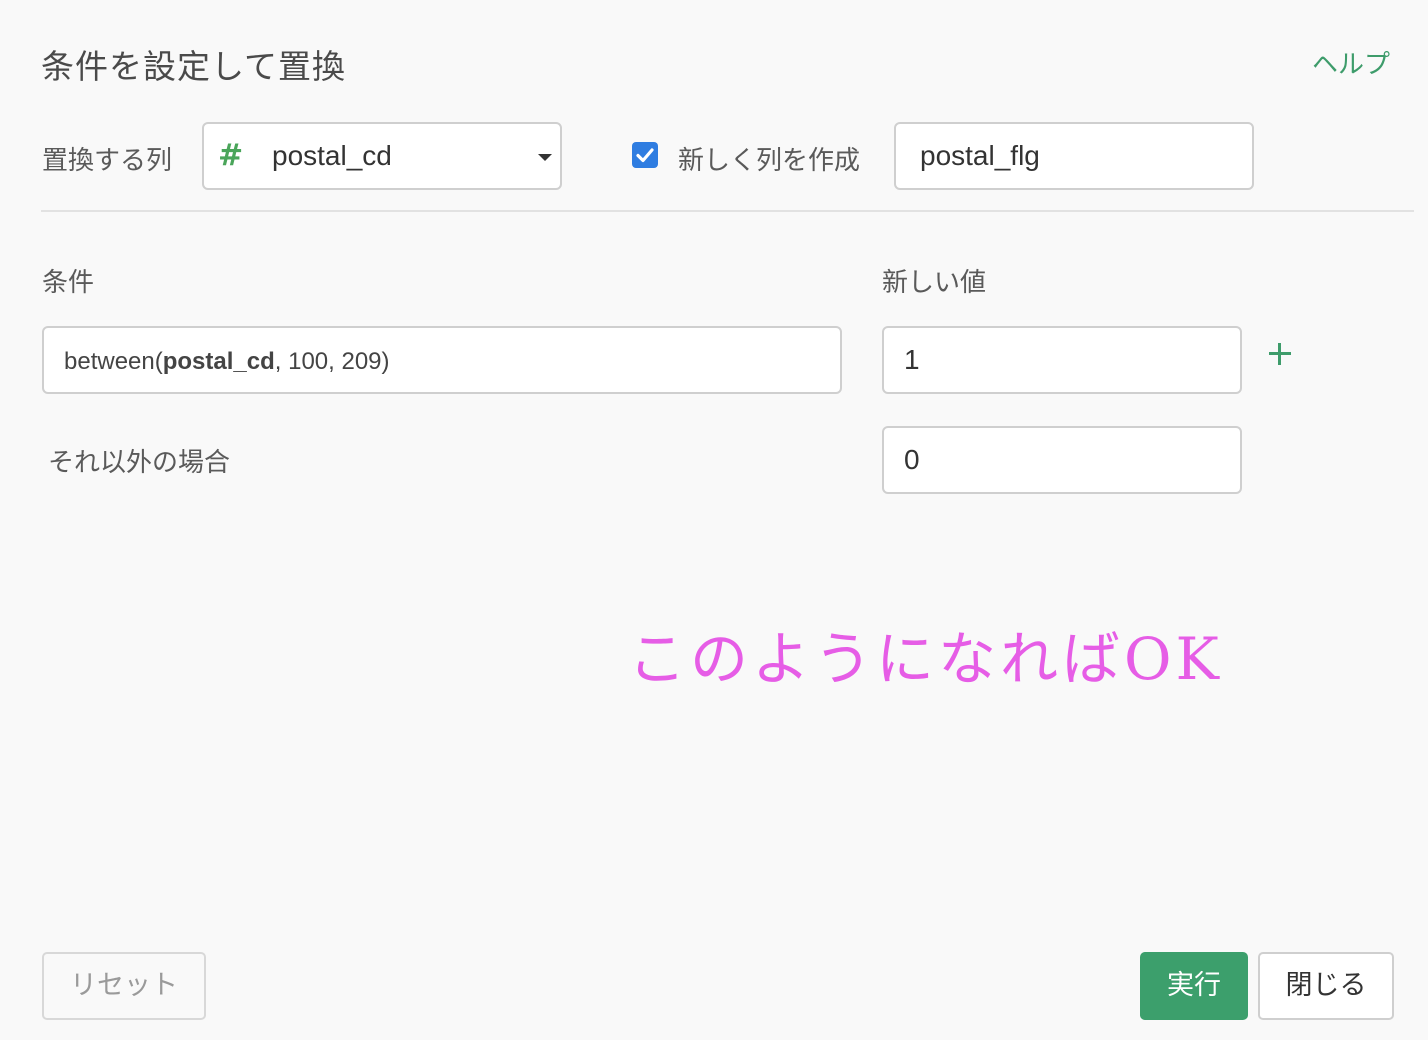 Image resolution: width=1428 pixels, height=1040 pixels. I want to click on numeric-type-icon: #, so click(231, 155).